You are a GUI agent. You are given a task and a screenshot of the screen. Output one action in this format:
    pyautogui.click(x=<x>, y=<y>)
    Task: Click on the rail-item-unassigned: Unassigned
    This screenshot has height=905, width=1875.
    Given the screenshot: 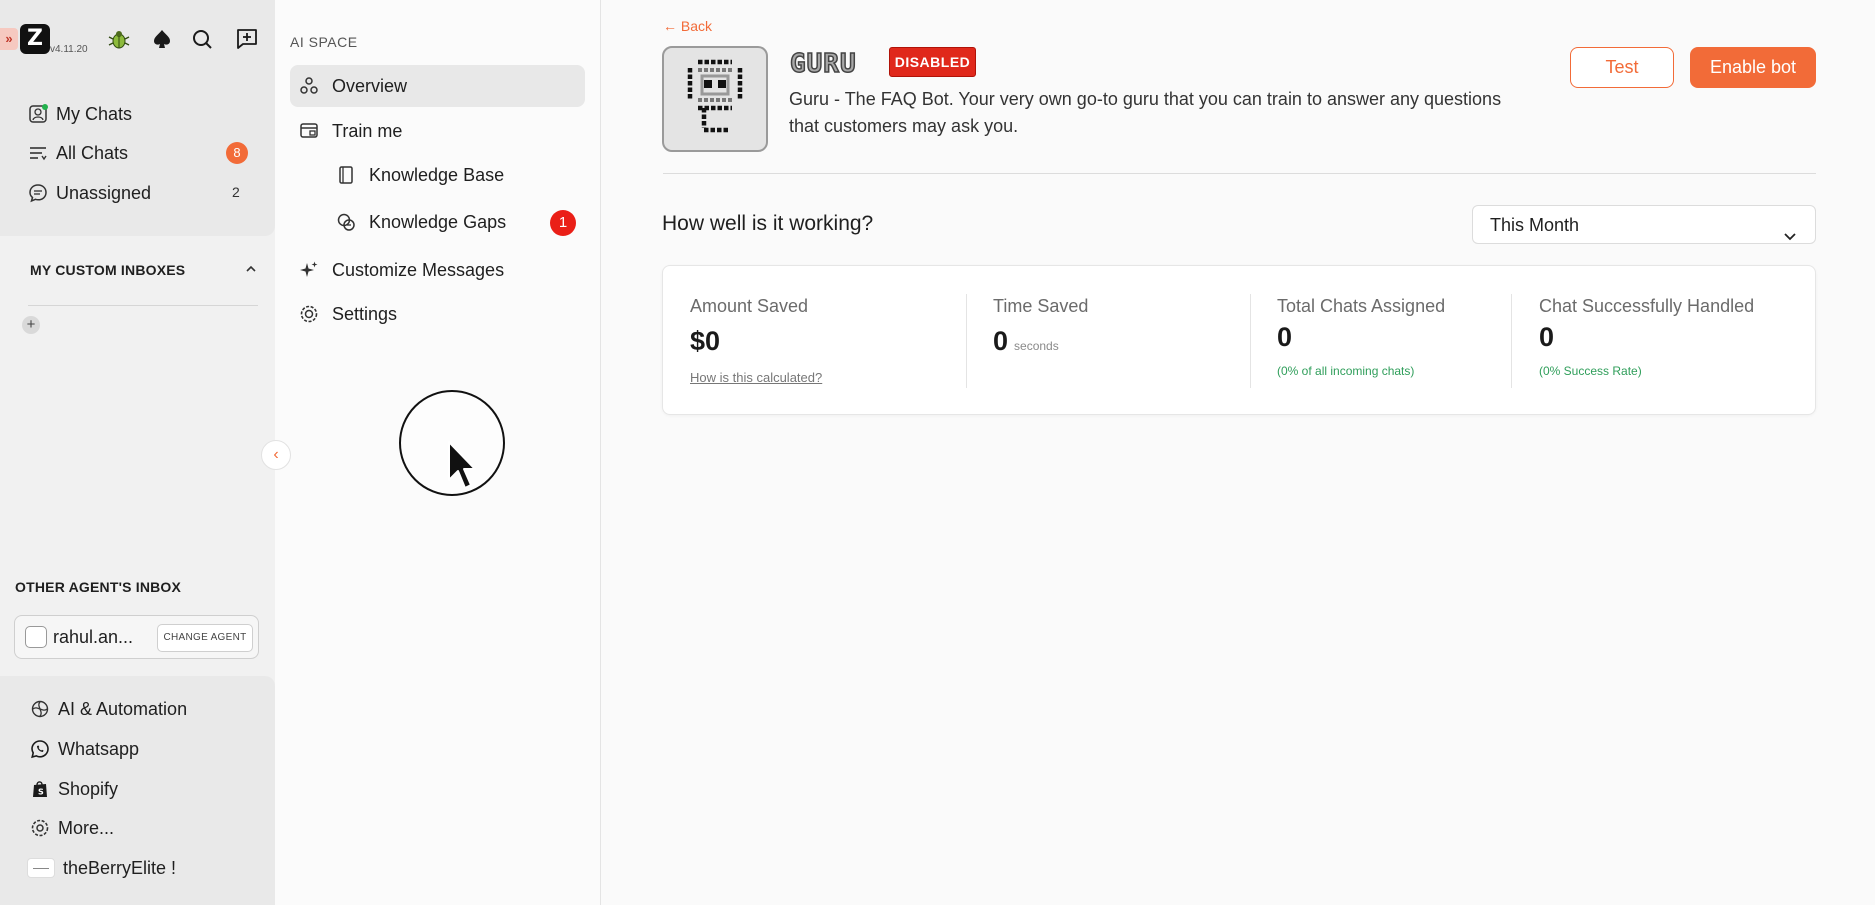 What is the action you would take?
    pyautogui.click(x=89, y=193)
    